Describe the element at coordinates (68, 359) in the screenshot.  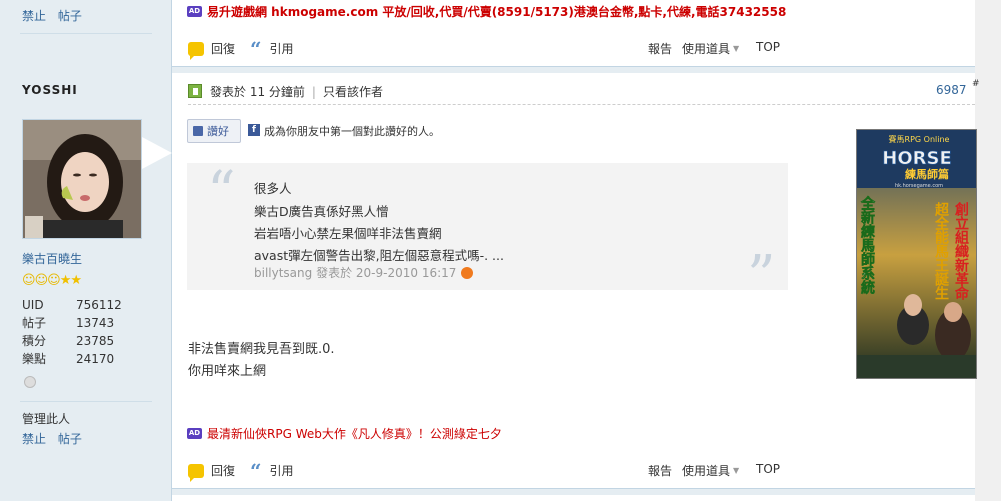
I see `stat-row: 樂點 24170` at that location.